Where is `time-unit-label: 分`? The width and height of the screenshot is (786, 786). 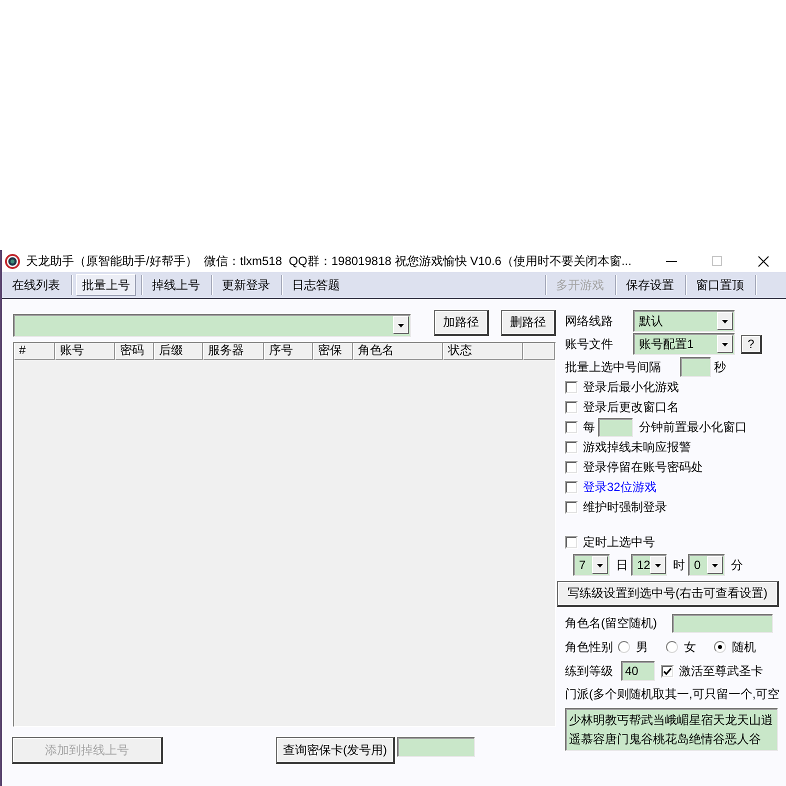 time-unit-label: 分 is located at coordinates (737, 565).